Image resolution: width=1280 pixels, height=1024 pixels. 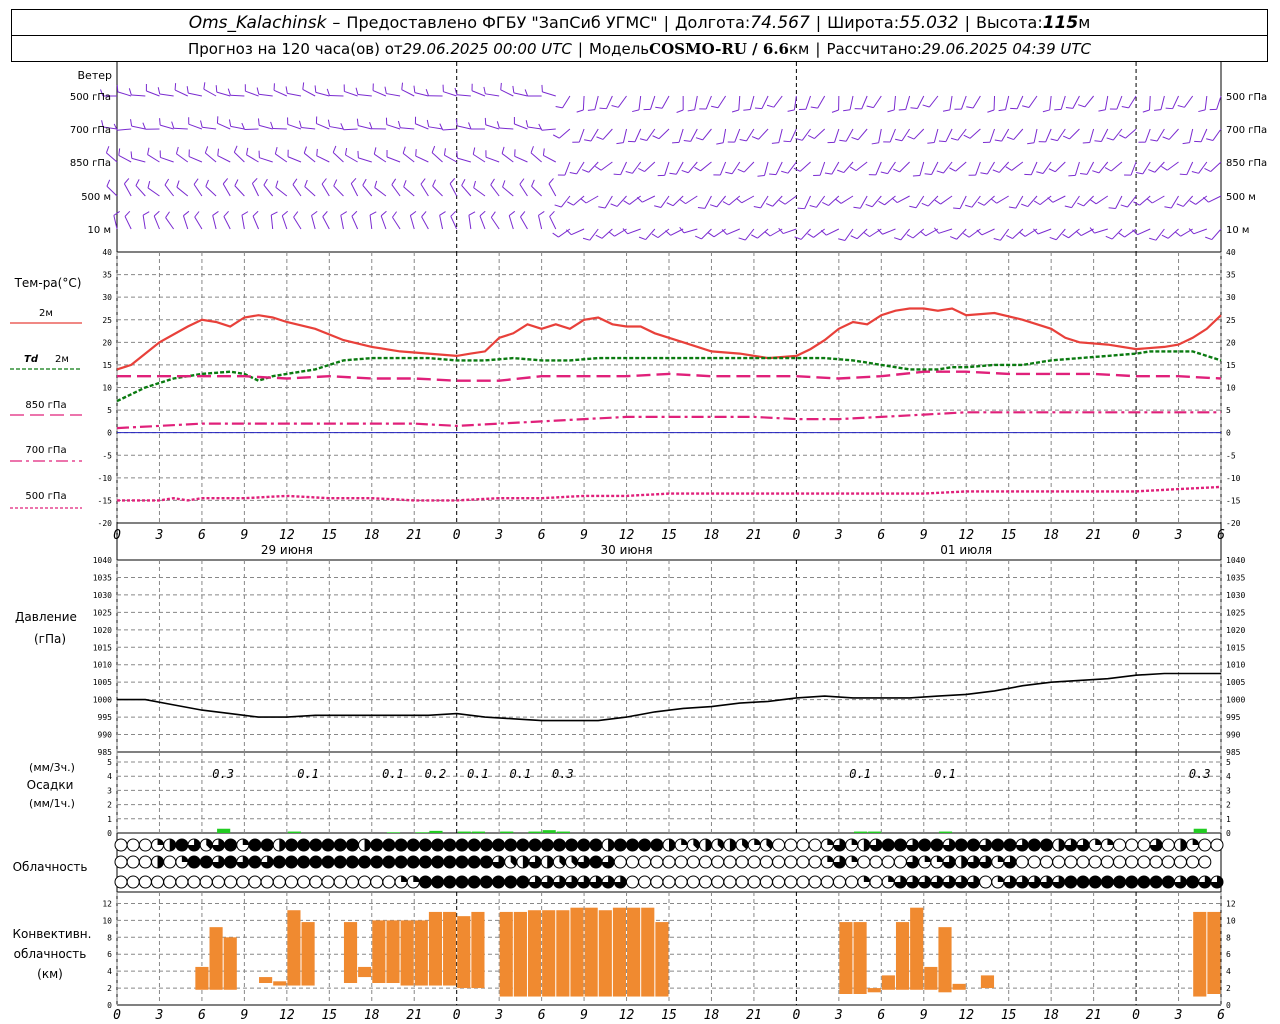 I want to click on pressure-tick-label: 990, so click(x=105, y=735).